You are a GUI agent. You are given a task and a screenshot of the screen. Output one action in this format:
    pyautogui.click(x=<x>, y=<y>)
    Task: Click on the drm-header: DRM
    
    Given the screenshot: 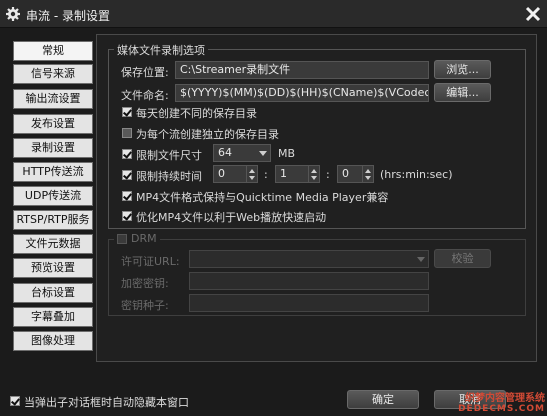 What is the action you would take?
    pyautogui.click(x=137, y=239)
    